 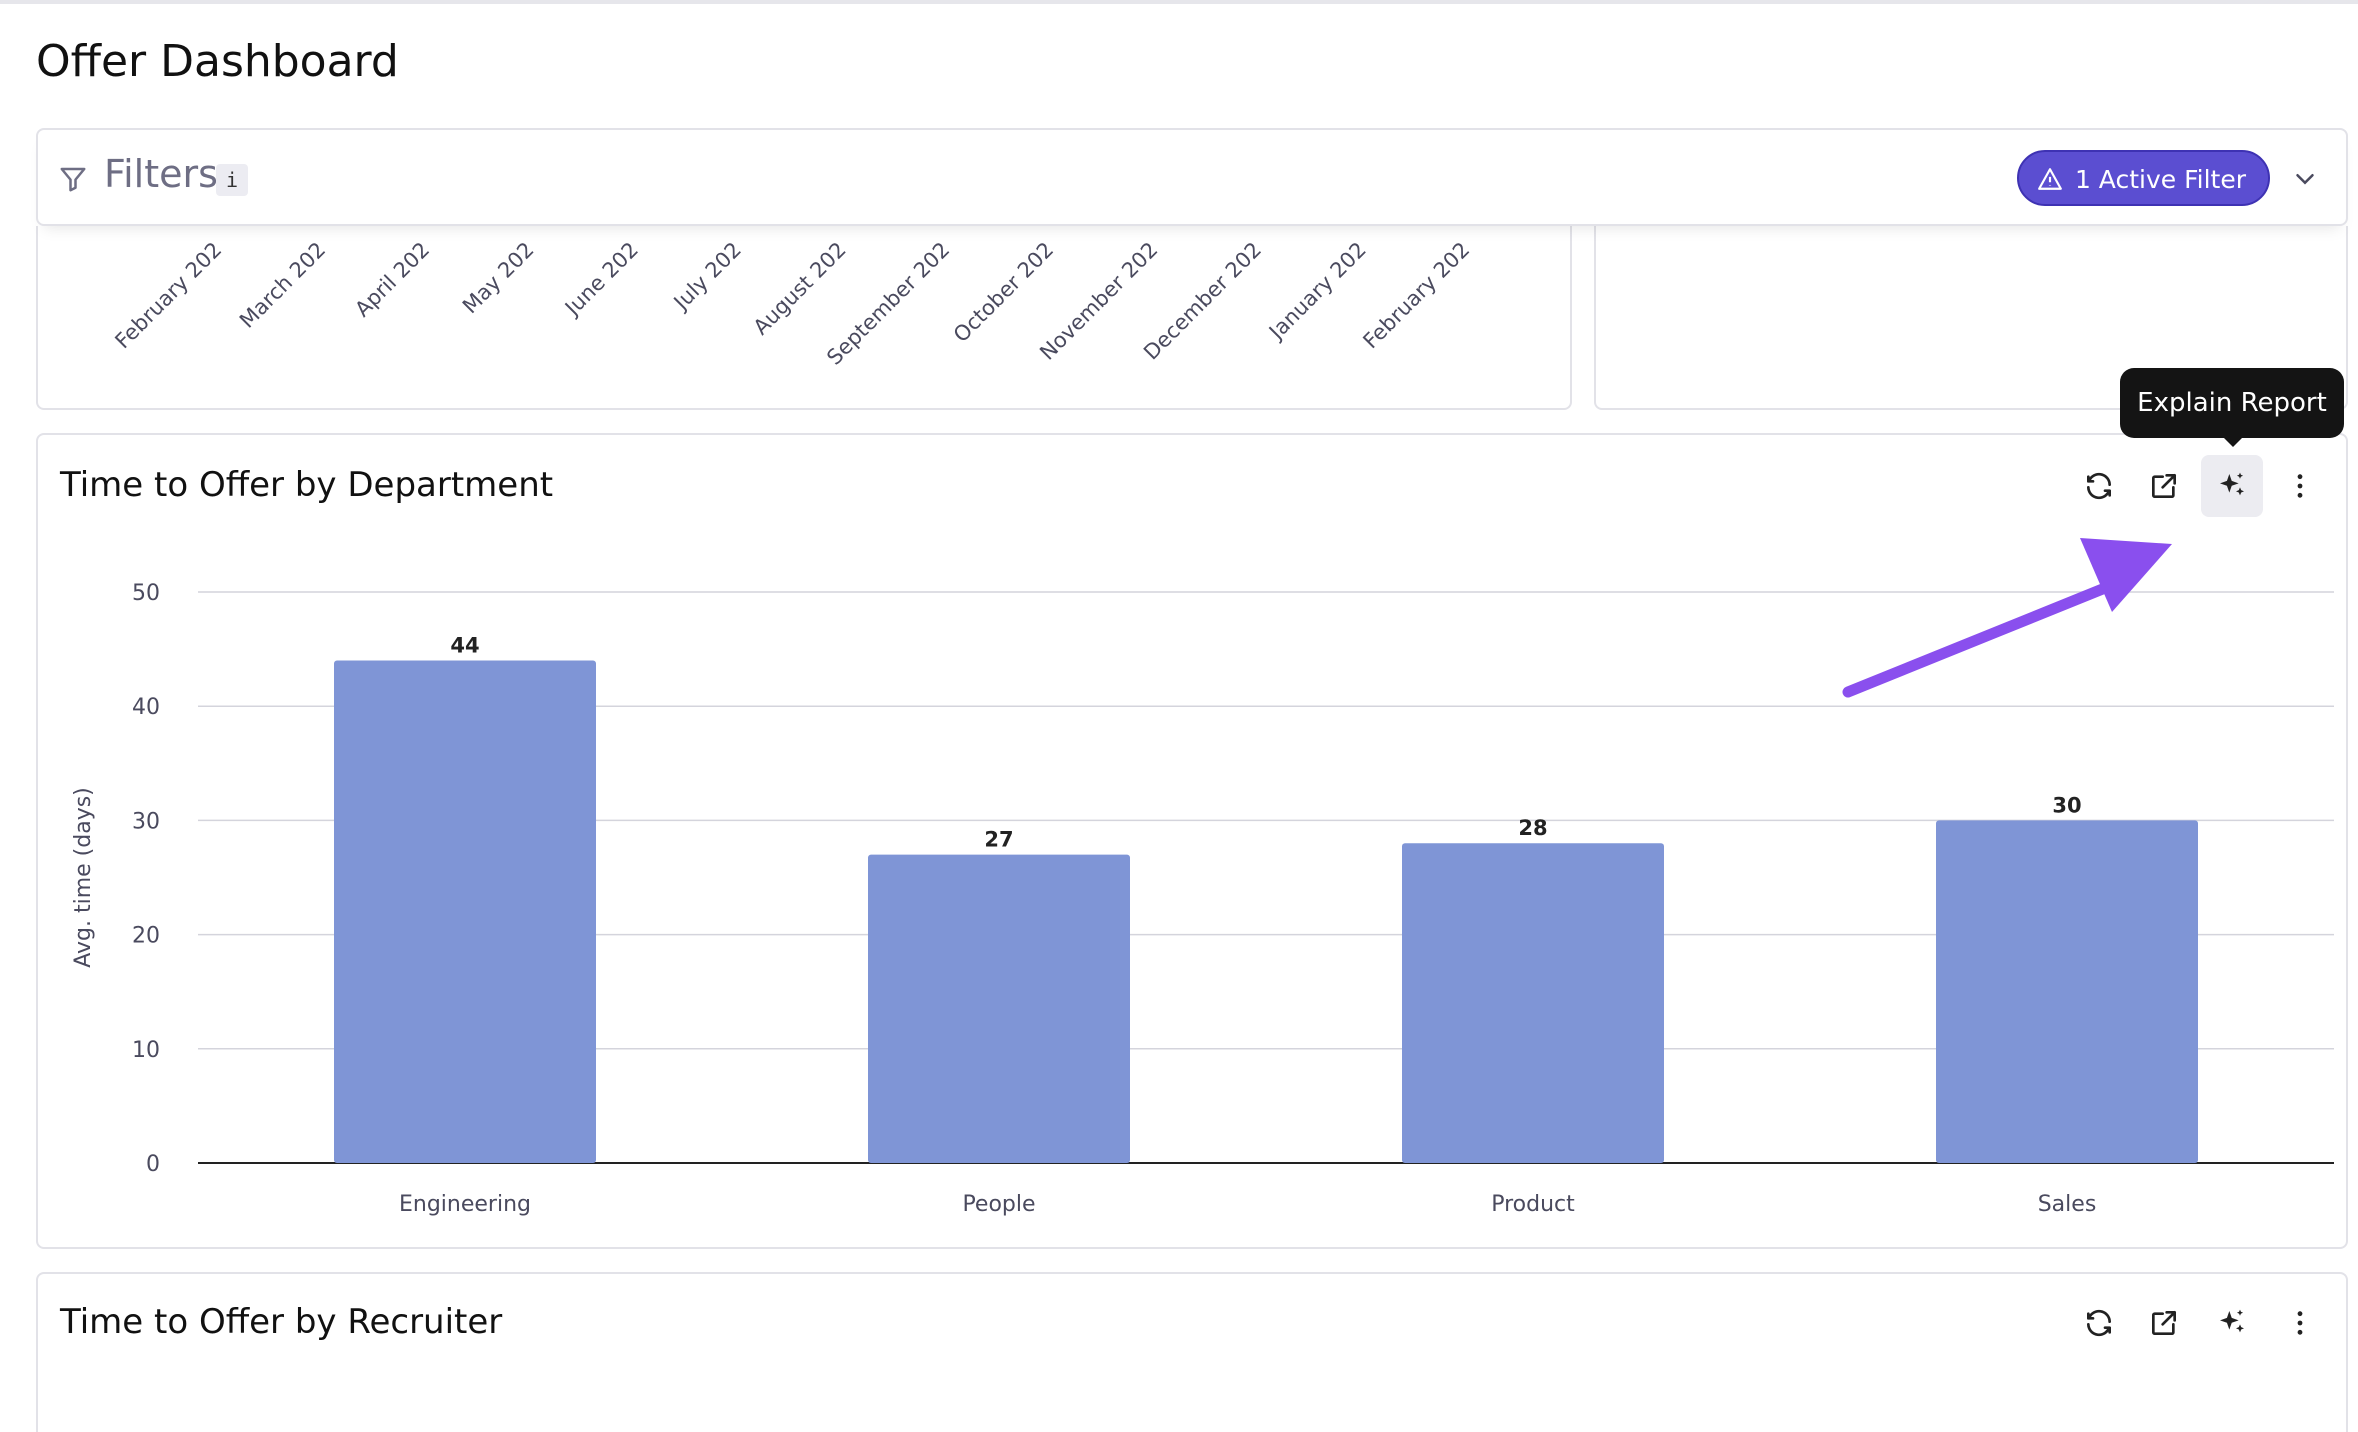 I want to click on active-filter-label: 1 Active Filter, so click(x=2160, y=179).